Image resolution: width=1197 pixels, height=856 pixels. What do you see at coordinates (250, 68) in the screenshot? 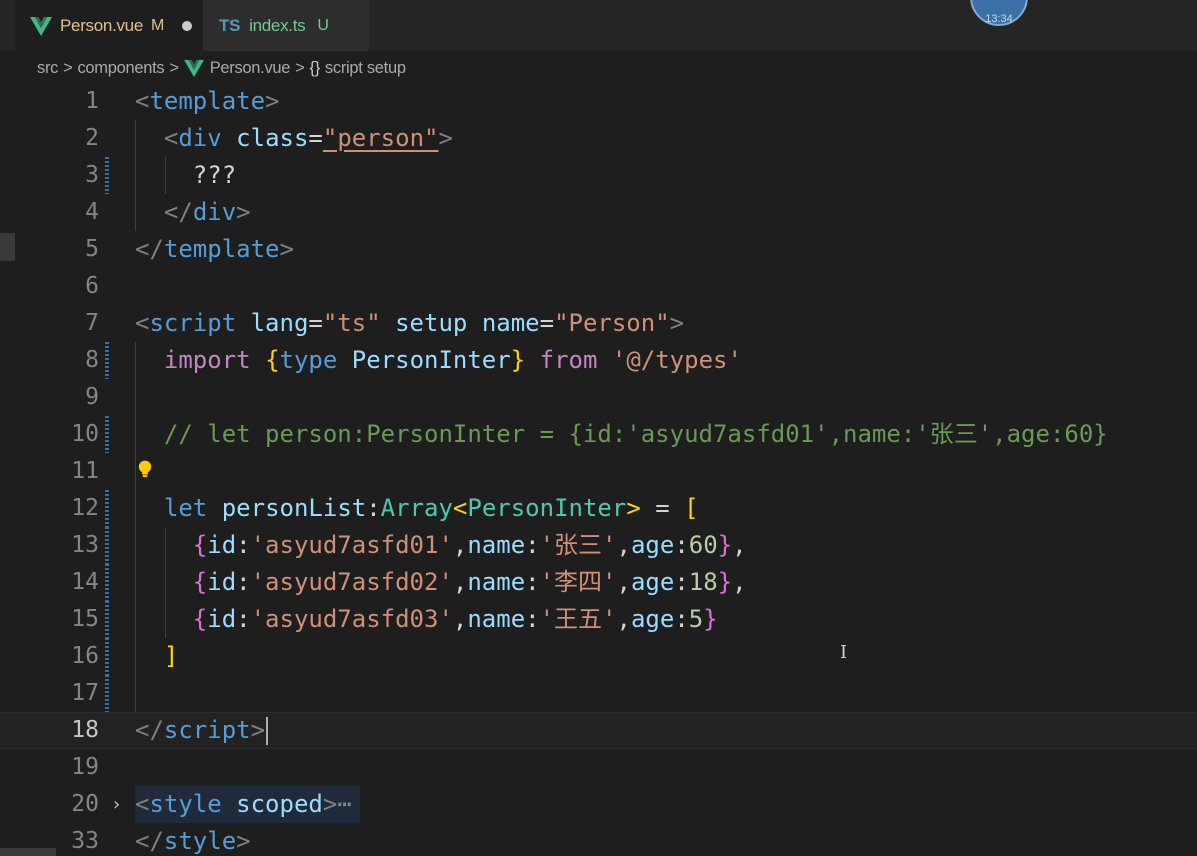
I see `breadcrumb-item-file: Person.vue` at bounding box center [250, 68].